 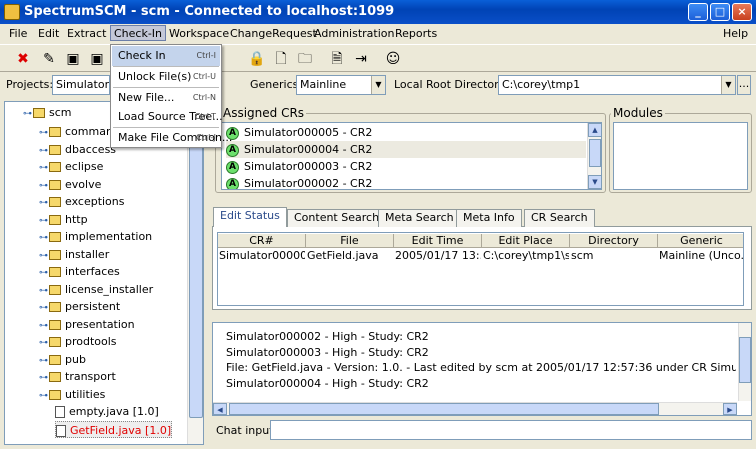 I want to click on list-item: A Simulator000004 - CR2, so click(x=406, y=149).